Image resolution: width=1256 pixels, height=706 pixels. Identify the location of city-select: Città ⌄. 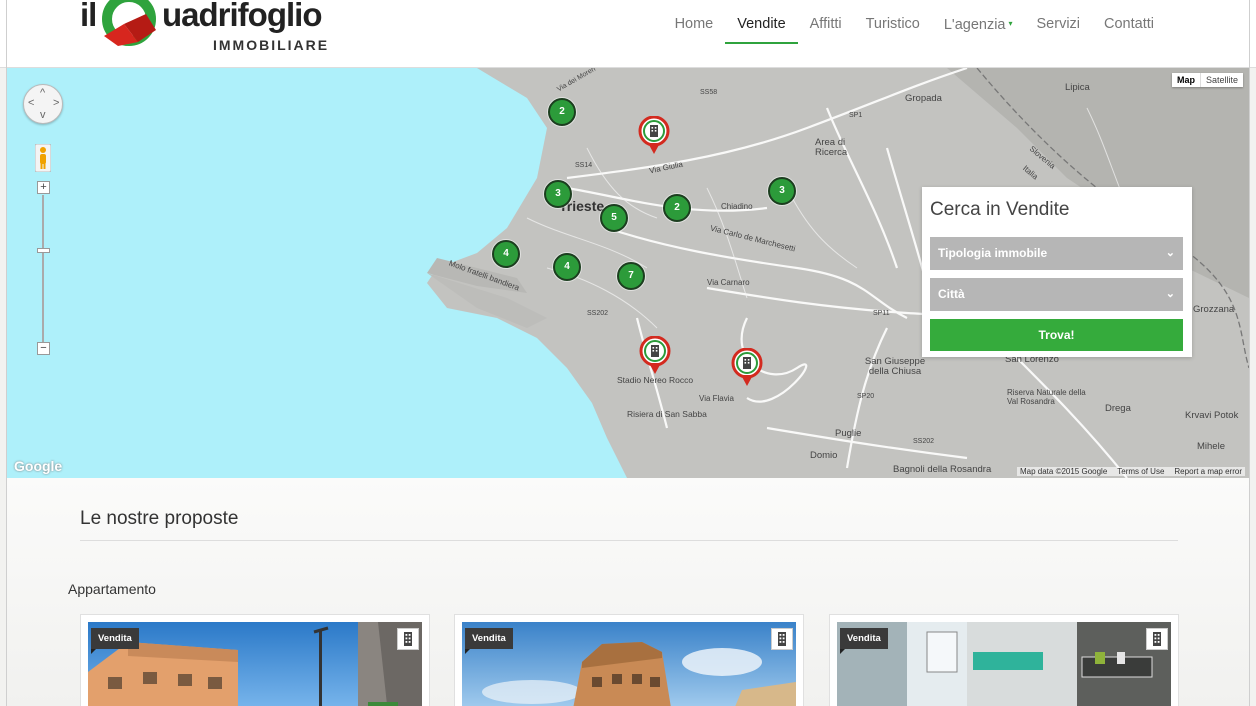
(1056, 294).